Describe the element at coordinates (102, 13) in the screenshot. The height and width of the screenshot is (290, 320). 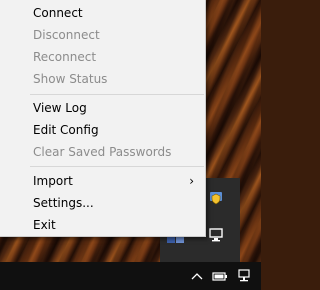
I see `menu-item-connect: Connect` at that location.